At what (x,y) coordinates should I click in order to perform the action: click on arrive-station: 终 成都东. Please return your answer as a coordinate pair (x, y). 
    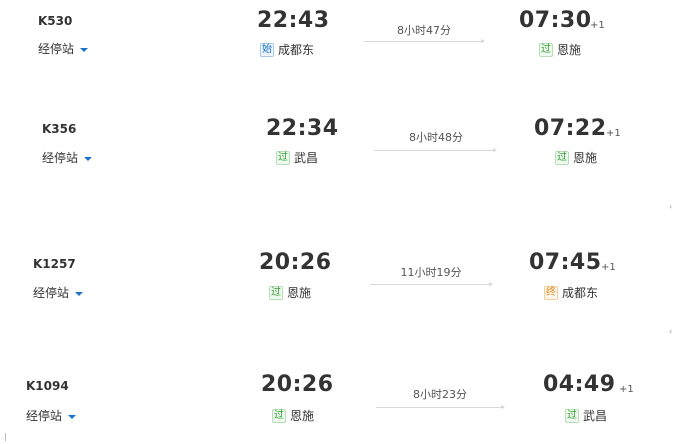
    Looking at the image, I should click on (571, 292).